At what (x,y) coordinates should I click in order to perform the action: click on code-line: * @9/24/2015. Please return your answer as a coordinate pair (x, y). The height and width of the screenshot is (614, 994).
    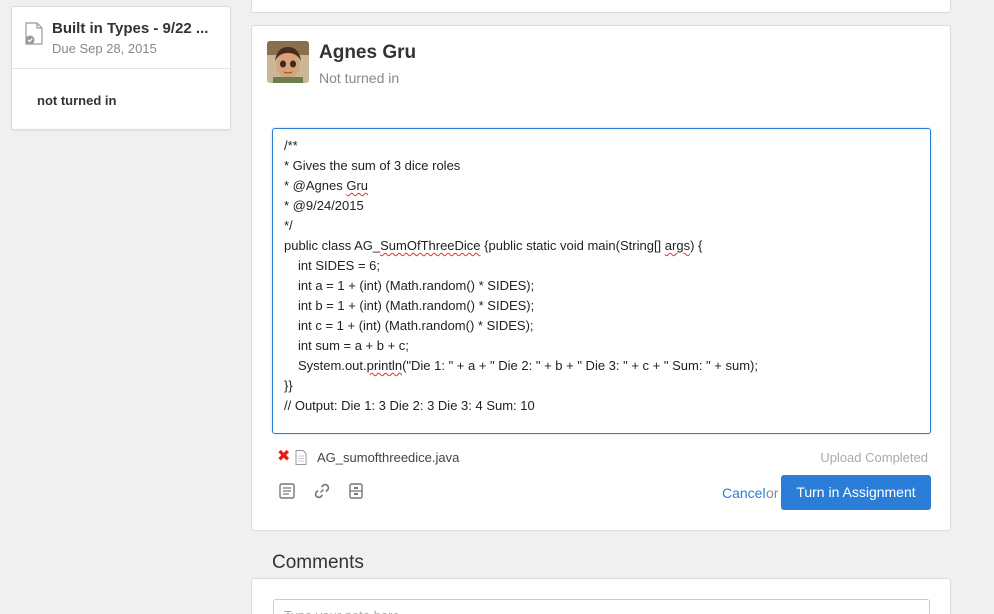
    Looking at the image, I should click on (324, 205).